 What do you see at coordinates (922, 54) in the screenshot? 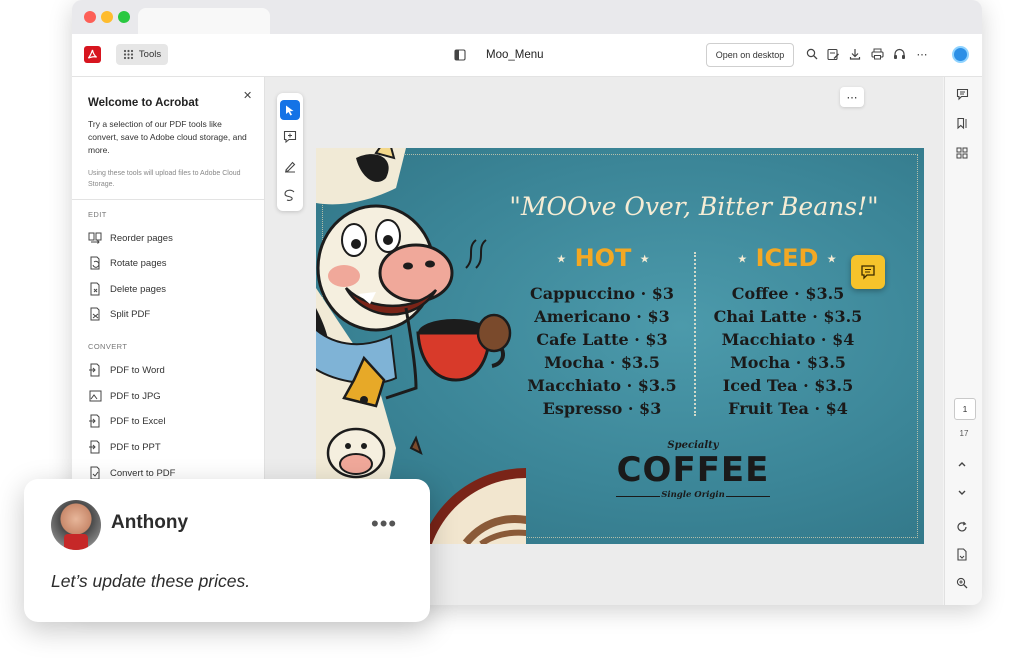
I see `more-options-icon: ⋯` at bounding box center [922, 54].